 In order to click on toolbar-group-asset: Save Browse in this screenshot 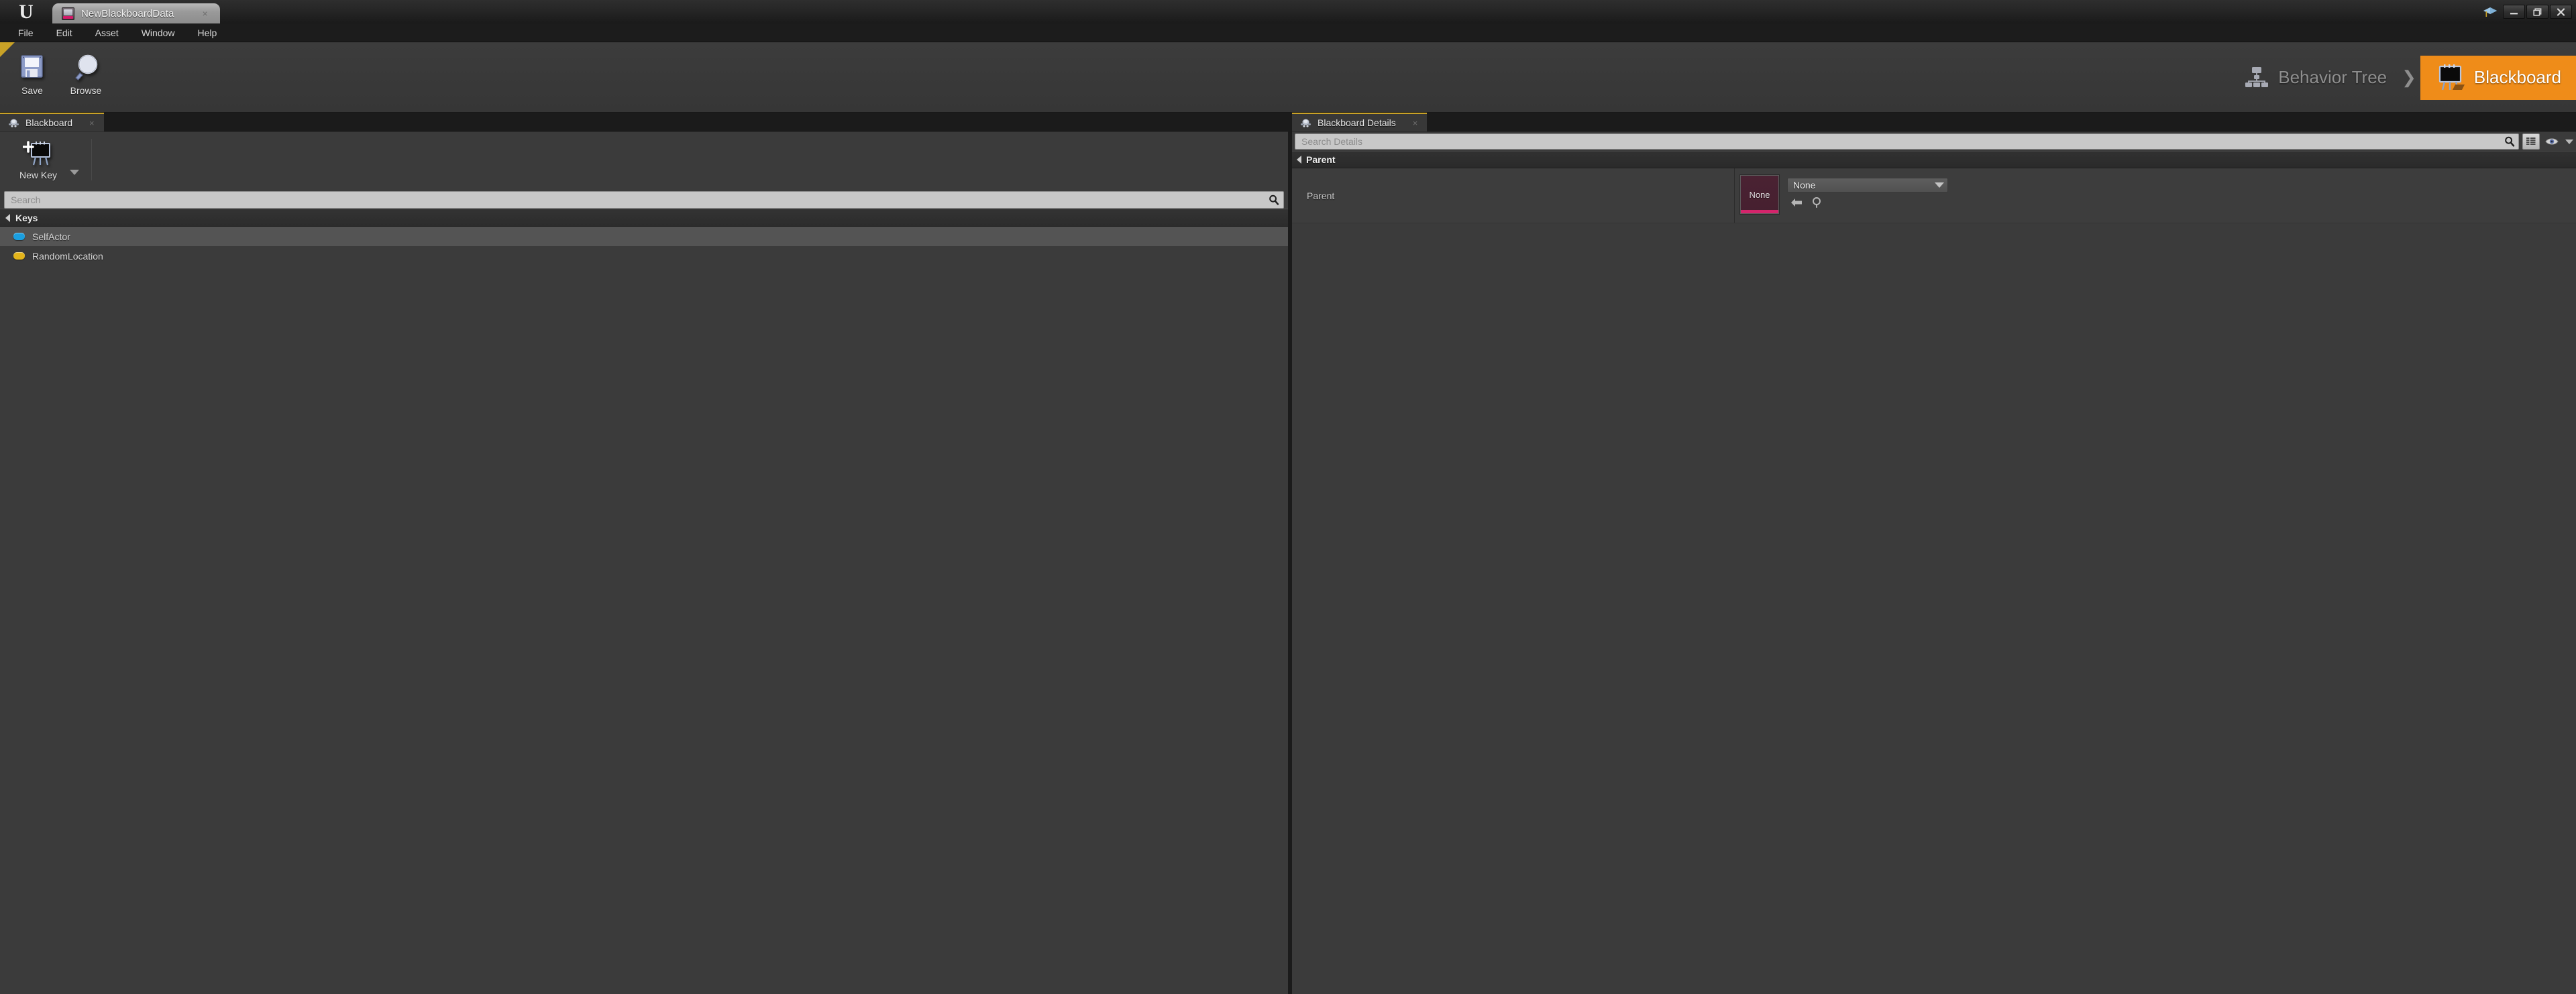, I will do `click(55, 77)`.